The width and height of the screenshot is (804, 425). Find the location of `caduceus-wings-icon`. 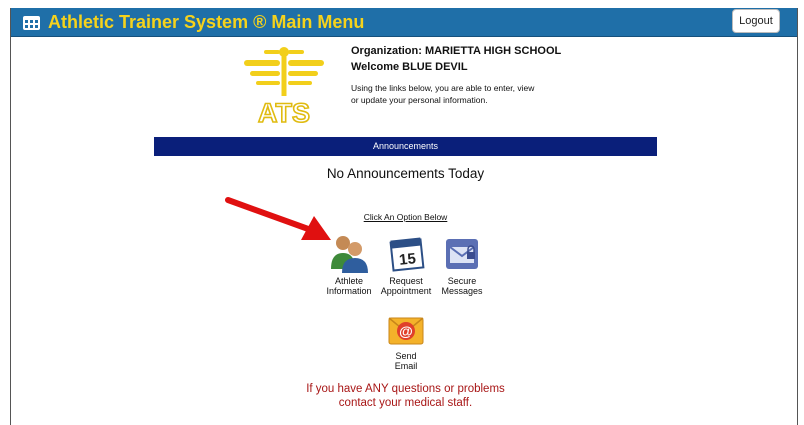

caduceus-wings-icon is located at coordinates (284, 71).